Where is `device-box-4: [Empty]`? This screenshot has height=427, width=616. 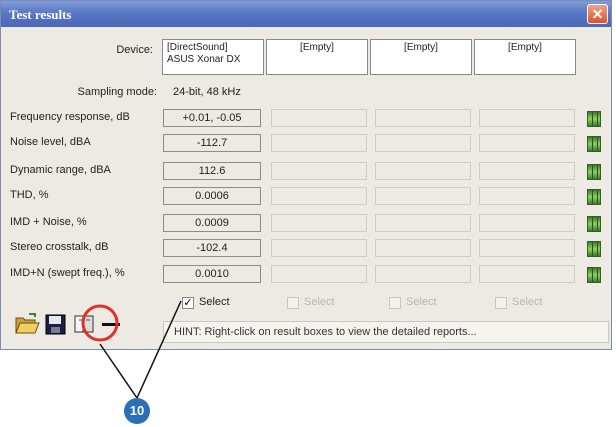 device-box-4: [Empty] is located at coordinates (525, 57).